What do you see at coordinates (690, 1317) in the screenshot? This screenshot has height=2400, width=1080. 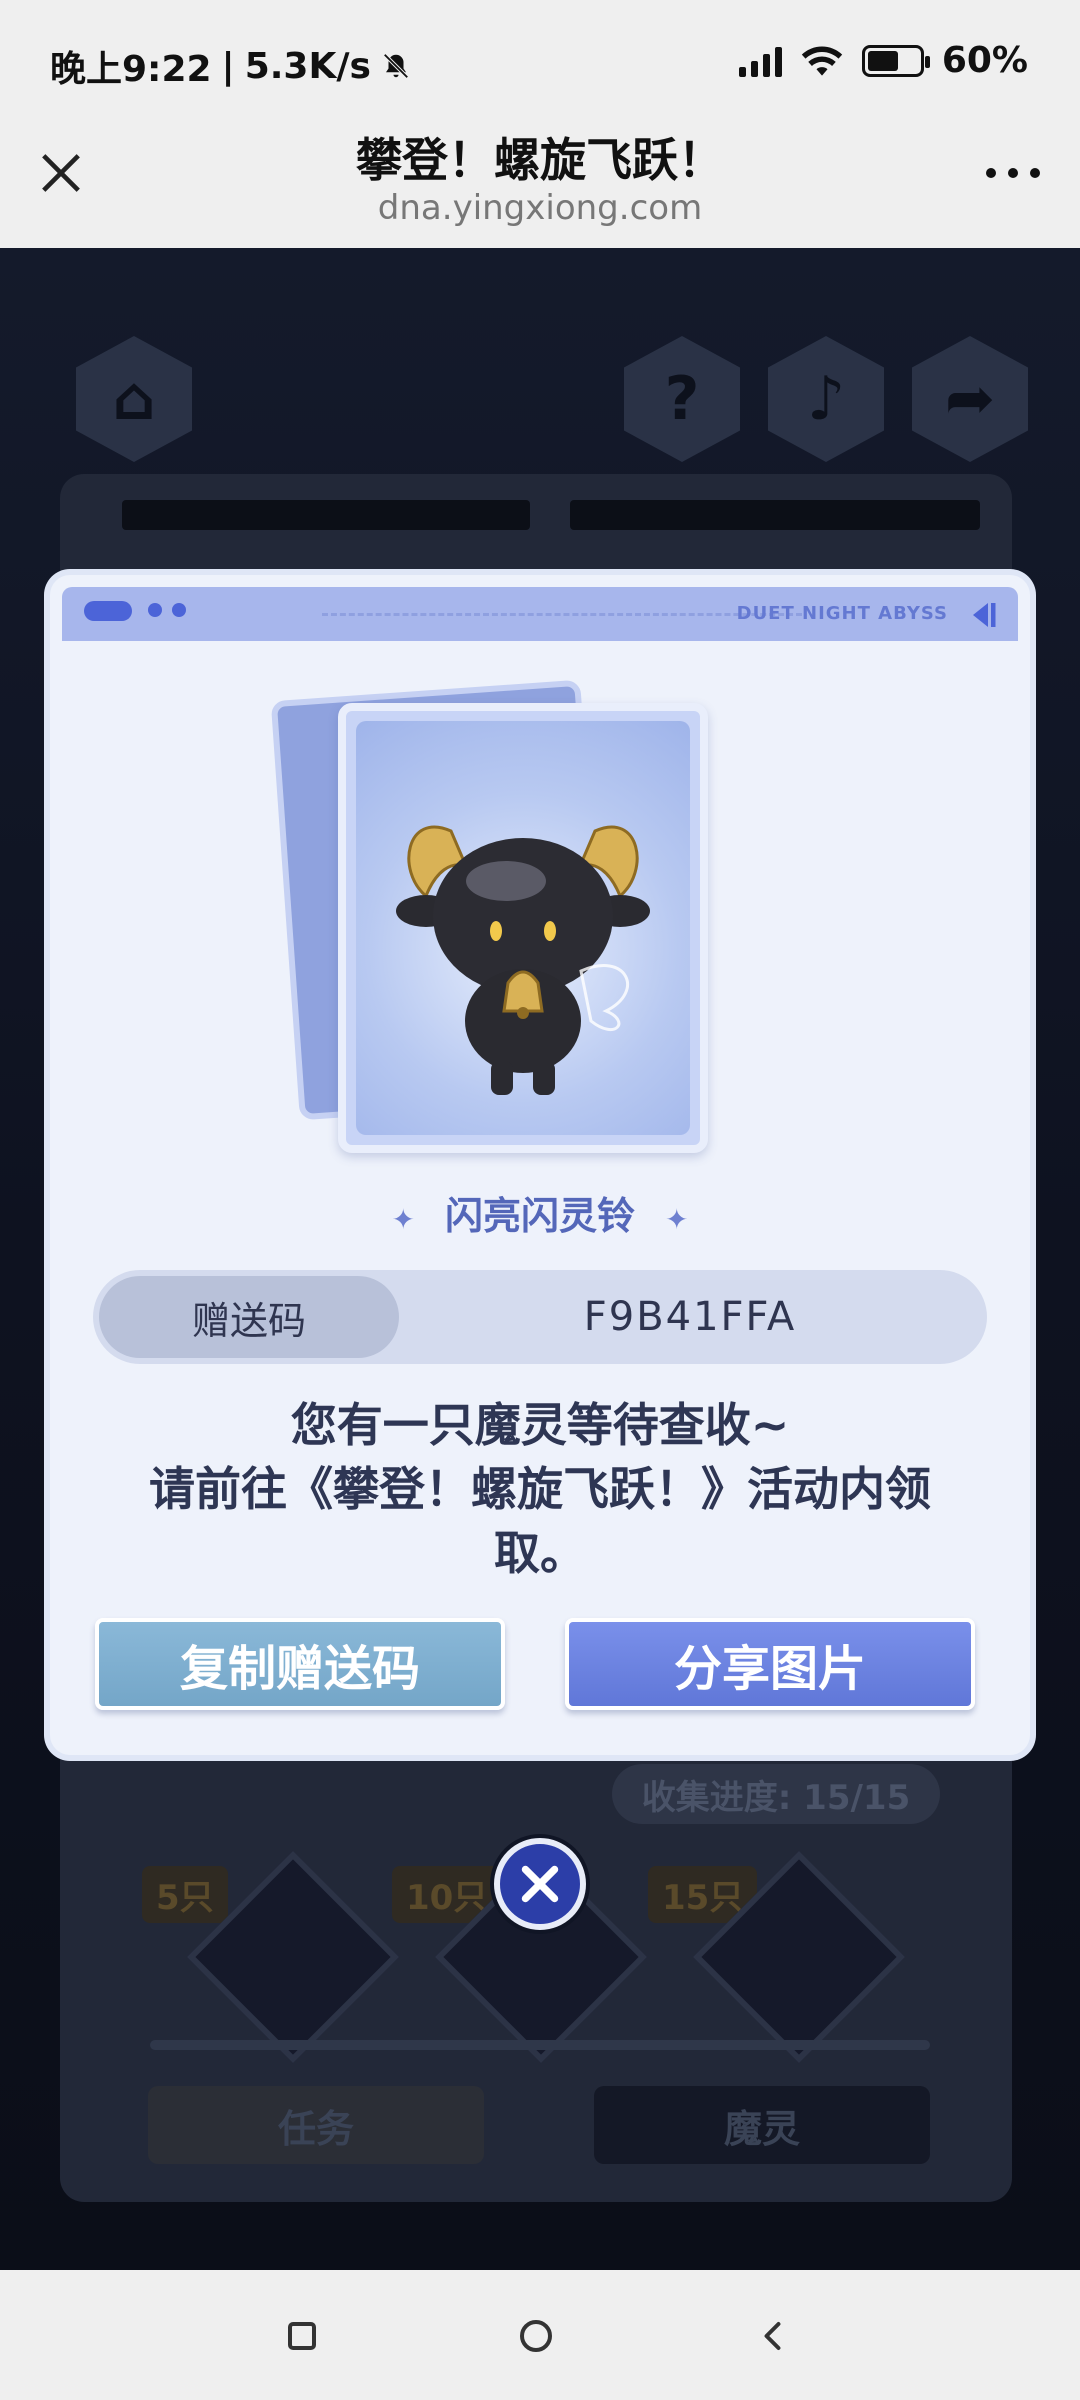 I see `gift-code-value: F9B41FFA` at bounding box center [690, 1317].